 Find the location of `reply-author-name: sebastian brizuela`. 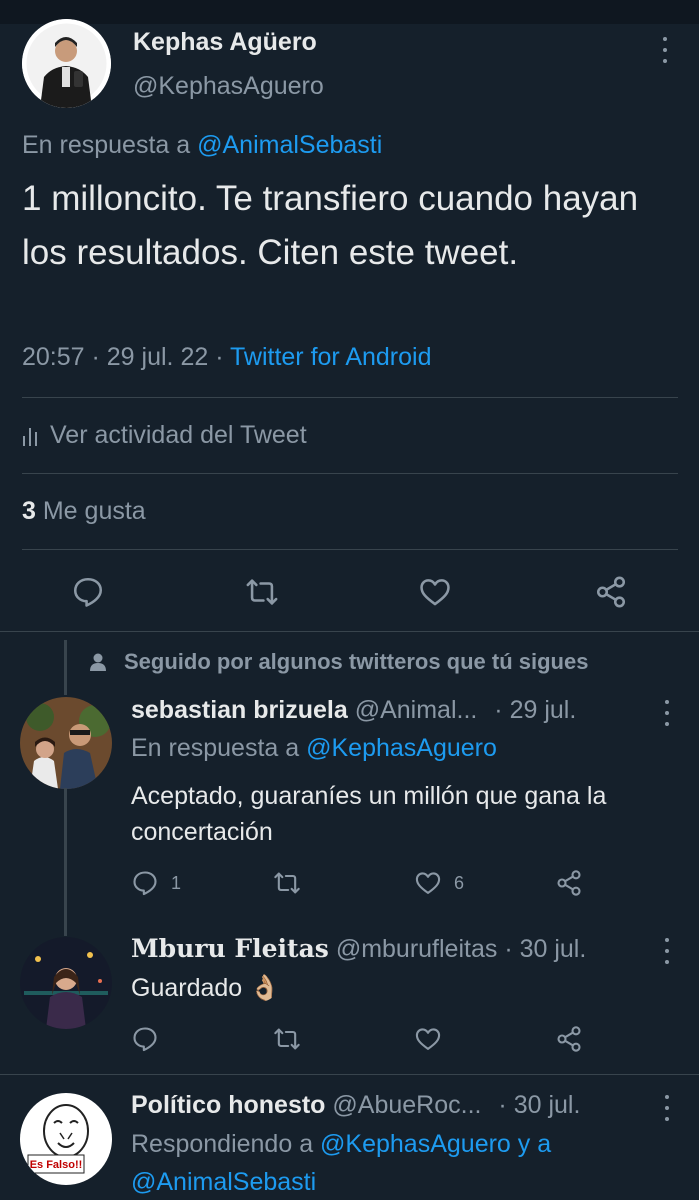

reply-author-name: sebastian brizuela is located at coordinates (239, 710).